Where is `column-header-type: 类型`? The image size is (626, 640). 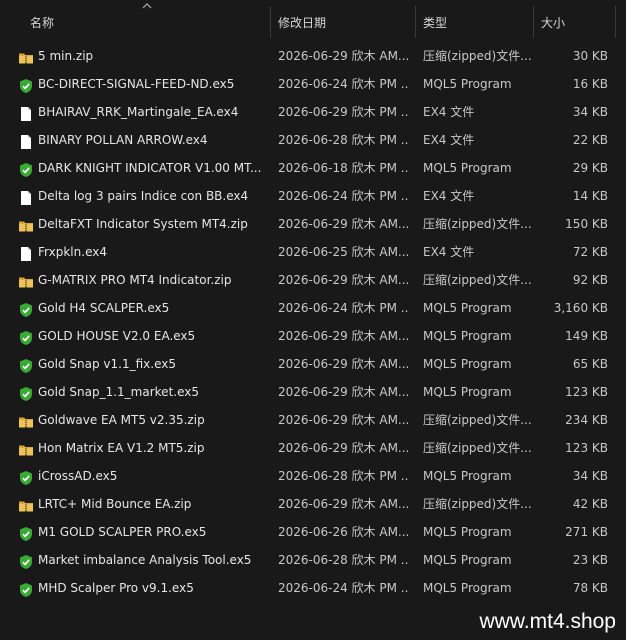
column-header-type: 类型 is located at coordinates (474, 19).